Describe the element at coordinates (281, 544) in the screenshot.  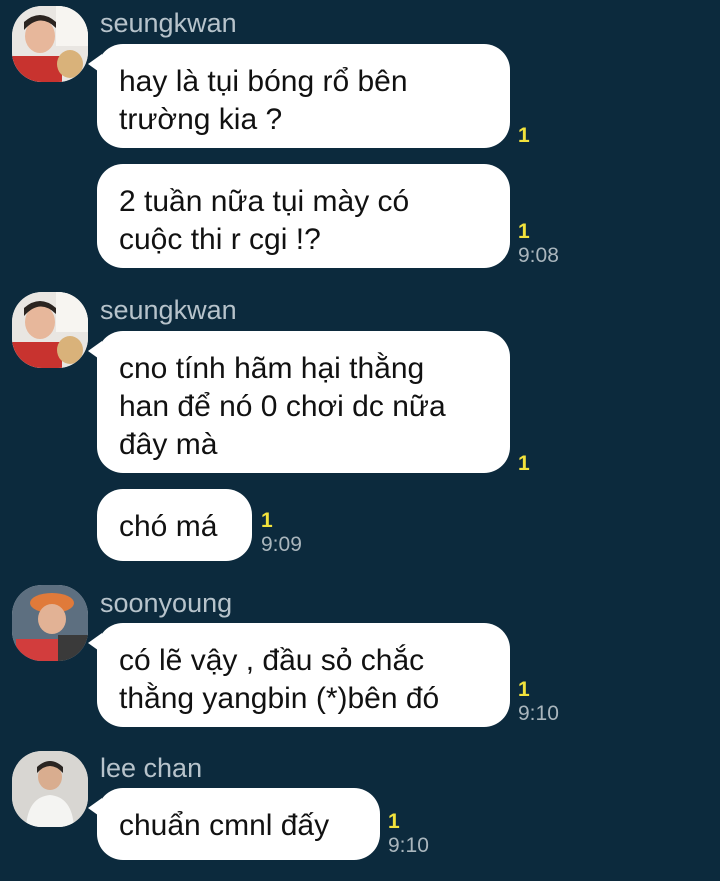
I see `message-time: 9:09` at that location.